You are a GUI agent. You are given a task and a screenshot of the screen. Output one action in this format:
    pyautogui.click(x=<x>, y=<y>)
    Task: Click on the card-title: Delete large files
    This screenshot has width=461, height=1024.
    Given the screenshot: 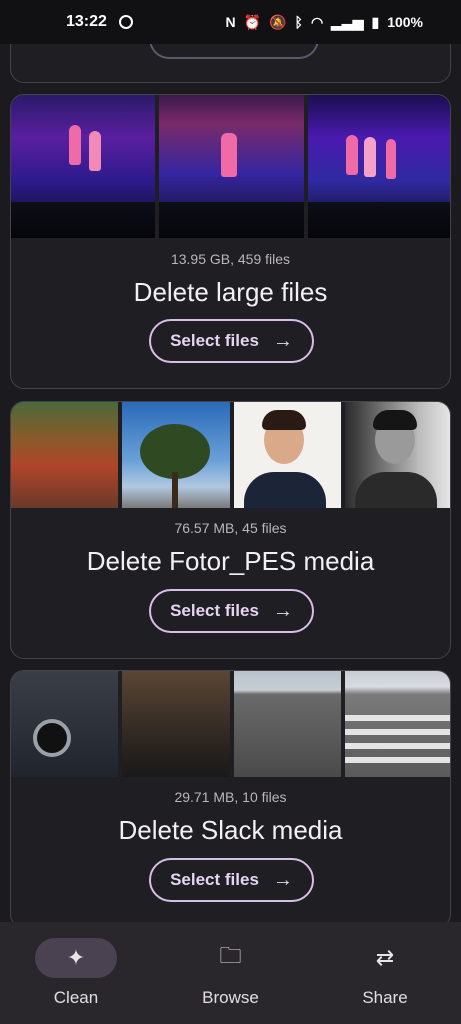 What is the action you would take?
    pyautogui.click(x=230, y=292)
    